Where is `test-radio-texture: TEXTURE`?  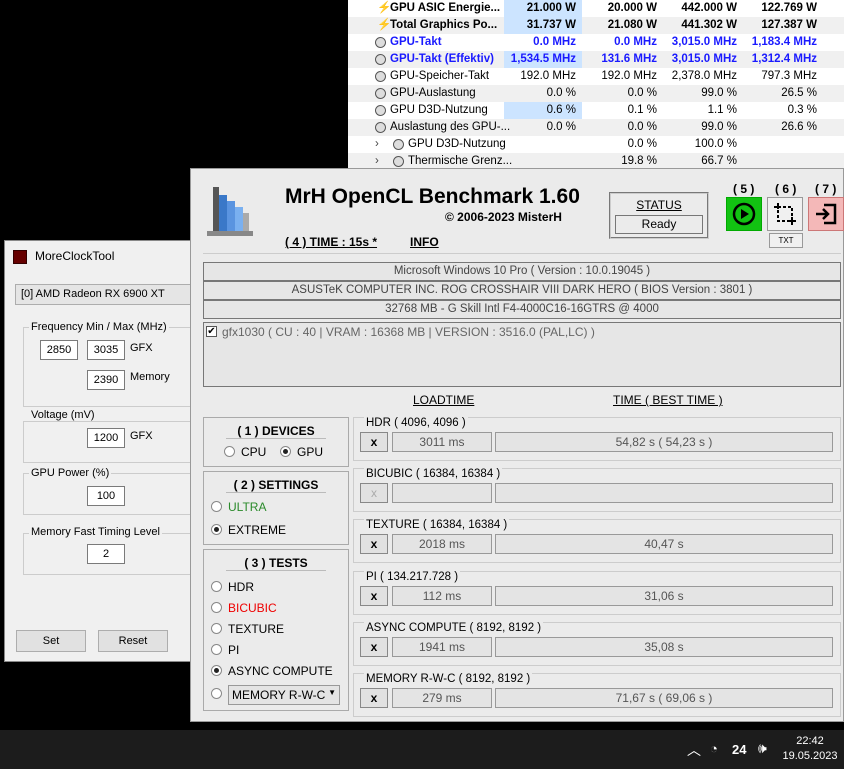
test-radio-texture: TEXTURE is located at coordinates (247, 629).